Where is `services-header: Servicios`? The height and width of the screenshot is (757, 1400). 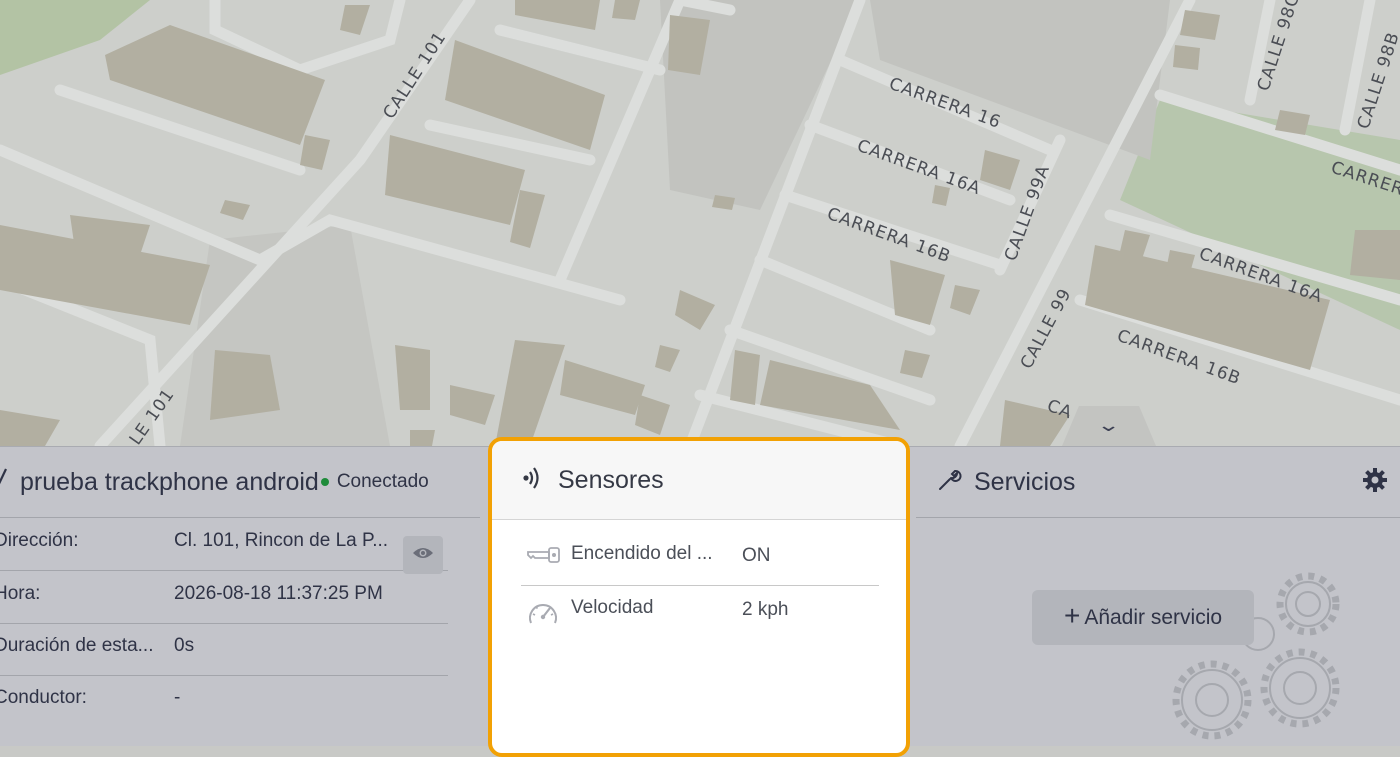
services-header: Servicios is located at coordinates (1158, 482).